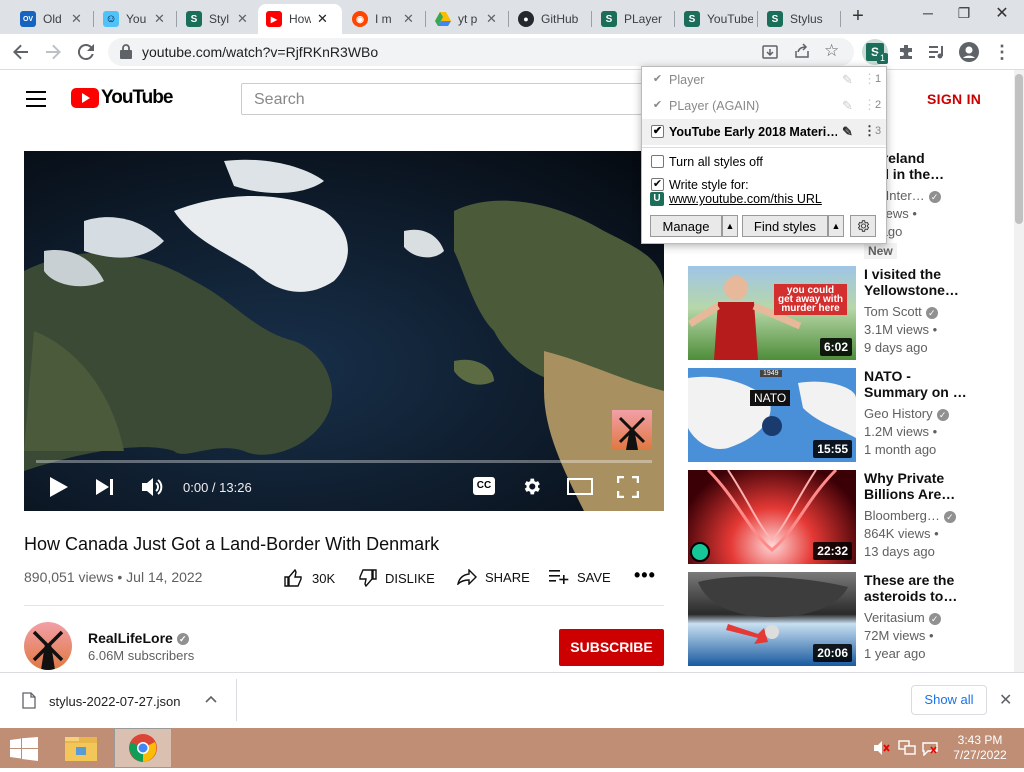 The width and height of the screenshot is (1024, 772). I want to click on stylus-extension-button: S 1, so click(875, 52).